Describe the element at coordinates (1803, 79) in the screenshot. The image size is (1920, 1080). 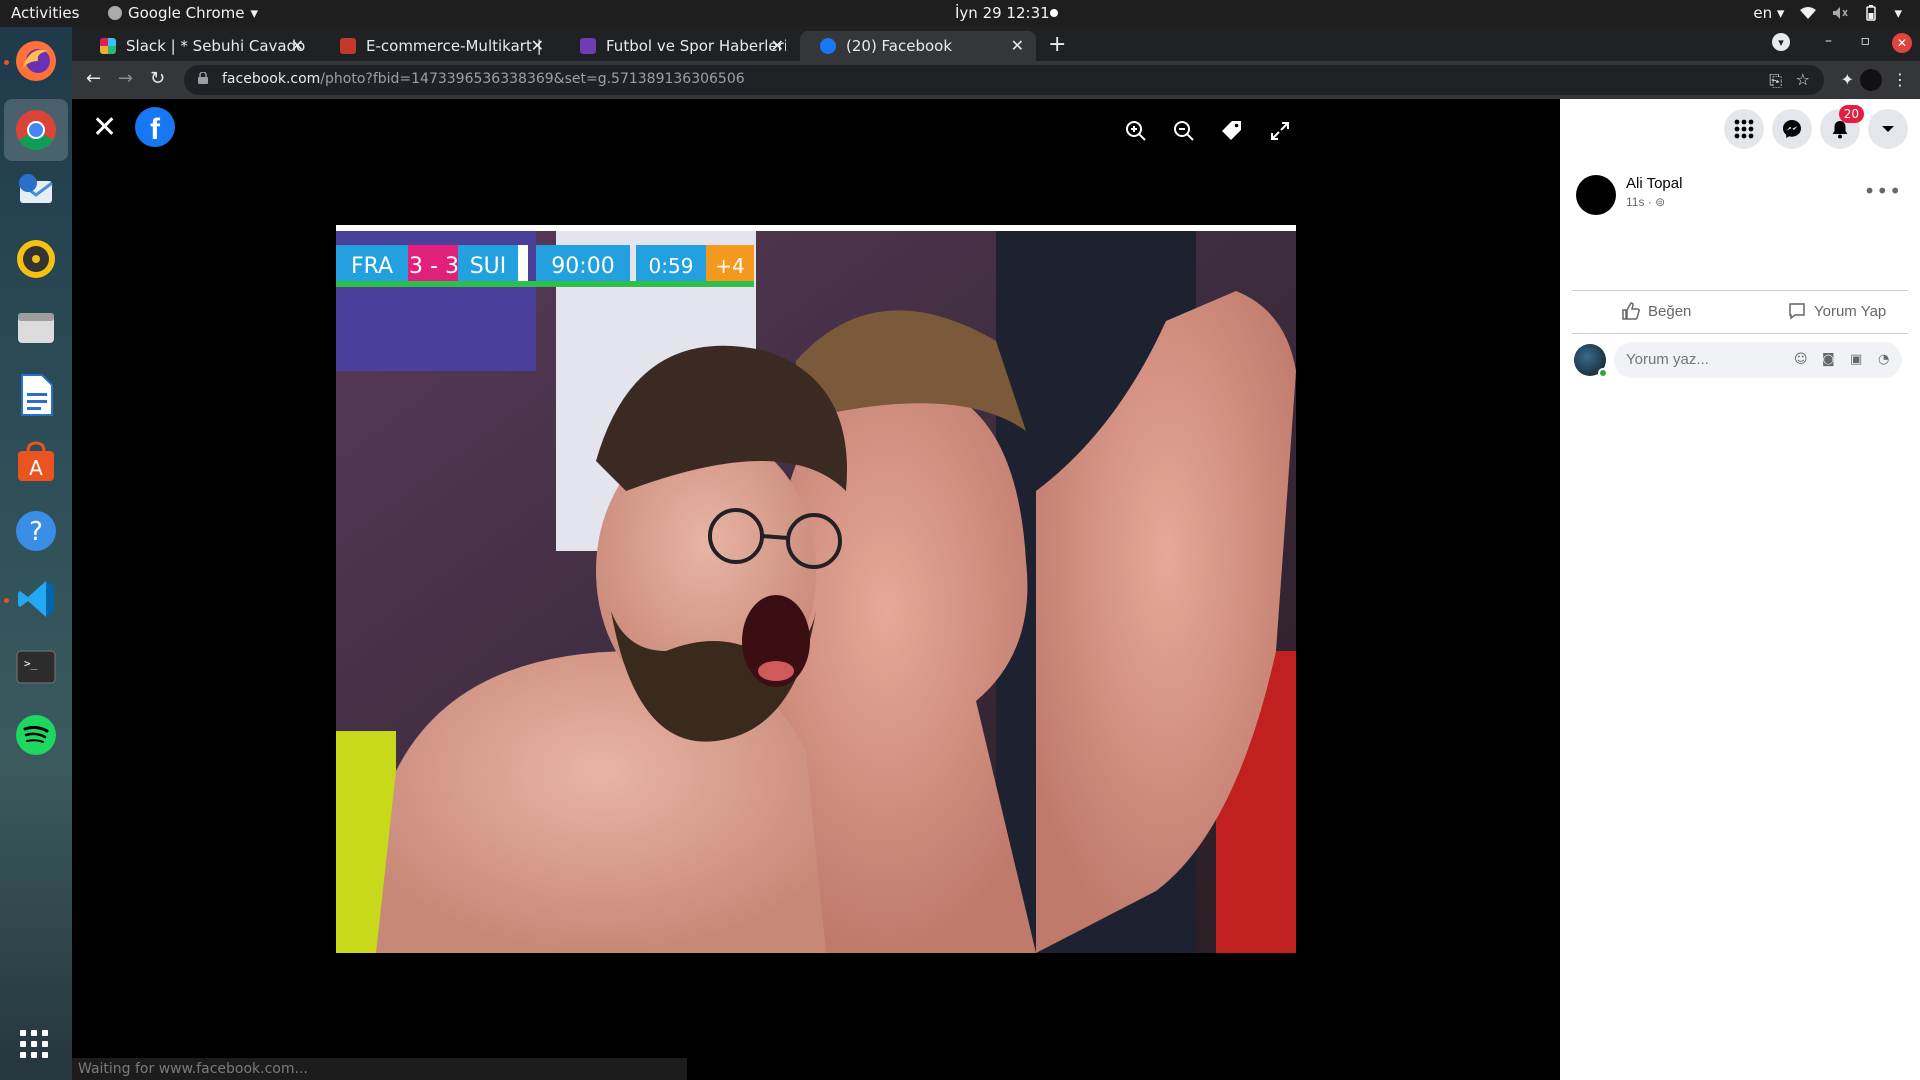
I see `bookmark-star-icon: ☆` at that location.